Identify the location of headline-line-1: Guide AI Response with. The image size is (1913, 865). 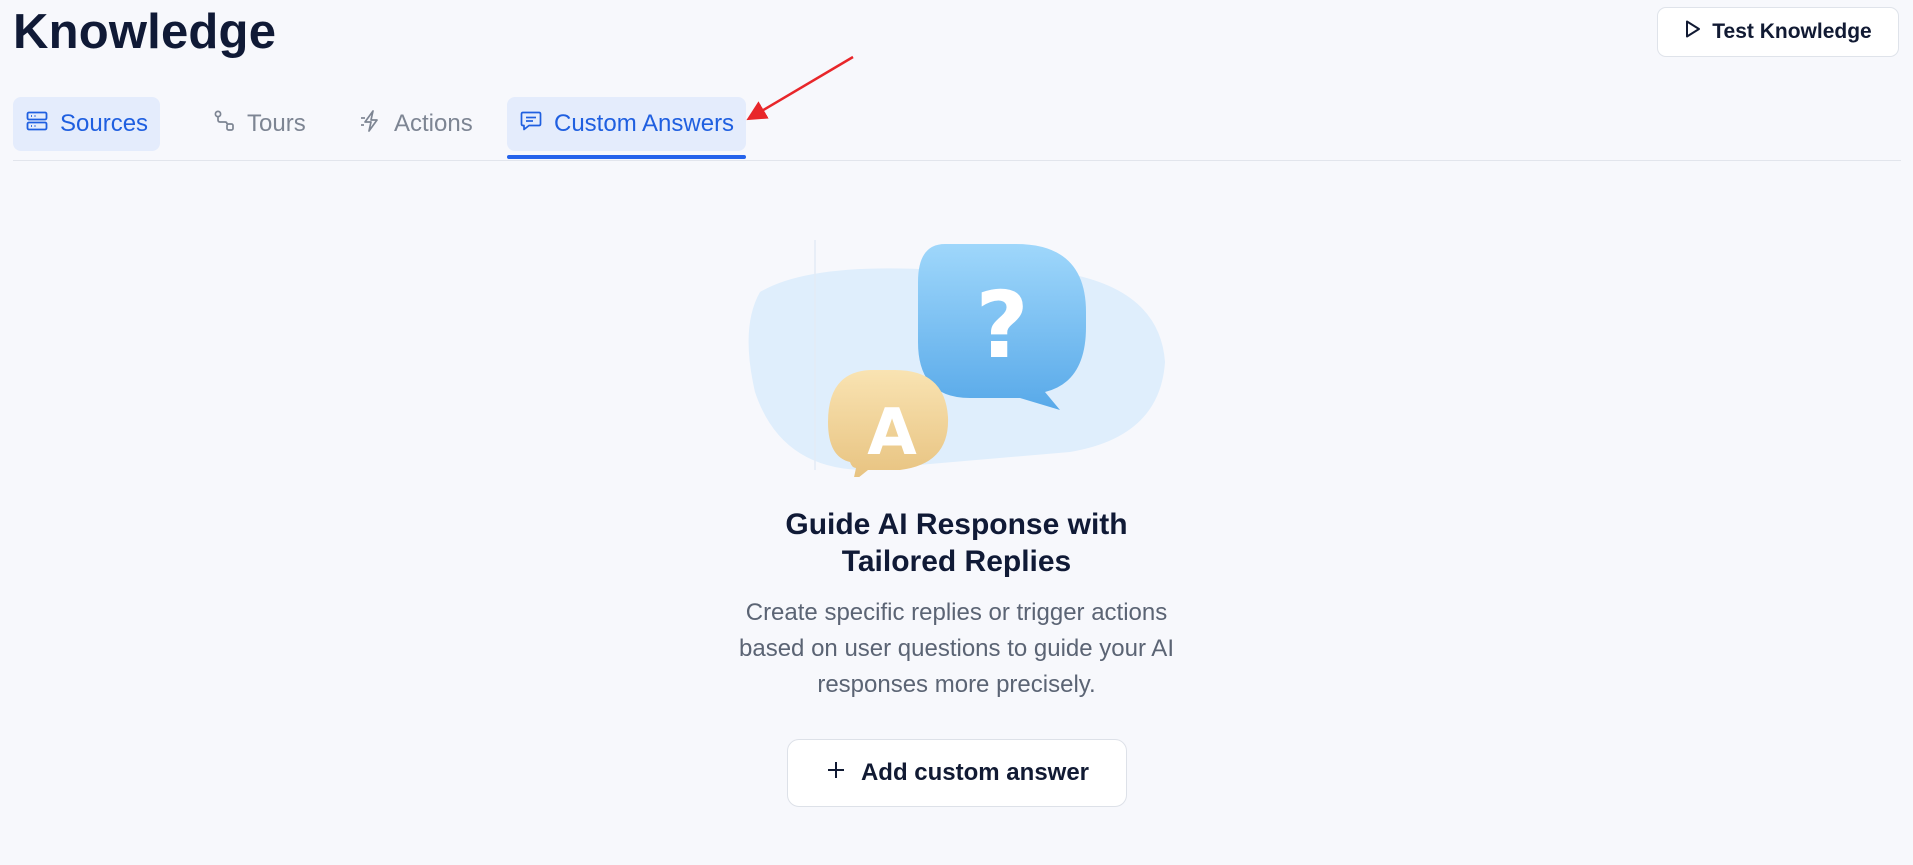
(956, 524).